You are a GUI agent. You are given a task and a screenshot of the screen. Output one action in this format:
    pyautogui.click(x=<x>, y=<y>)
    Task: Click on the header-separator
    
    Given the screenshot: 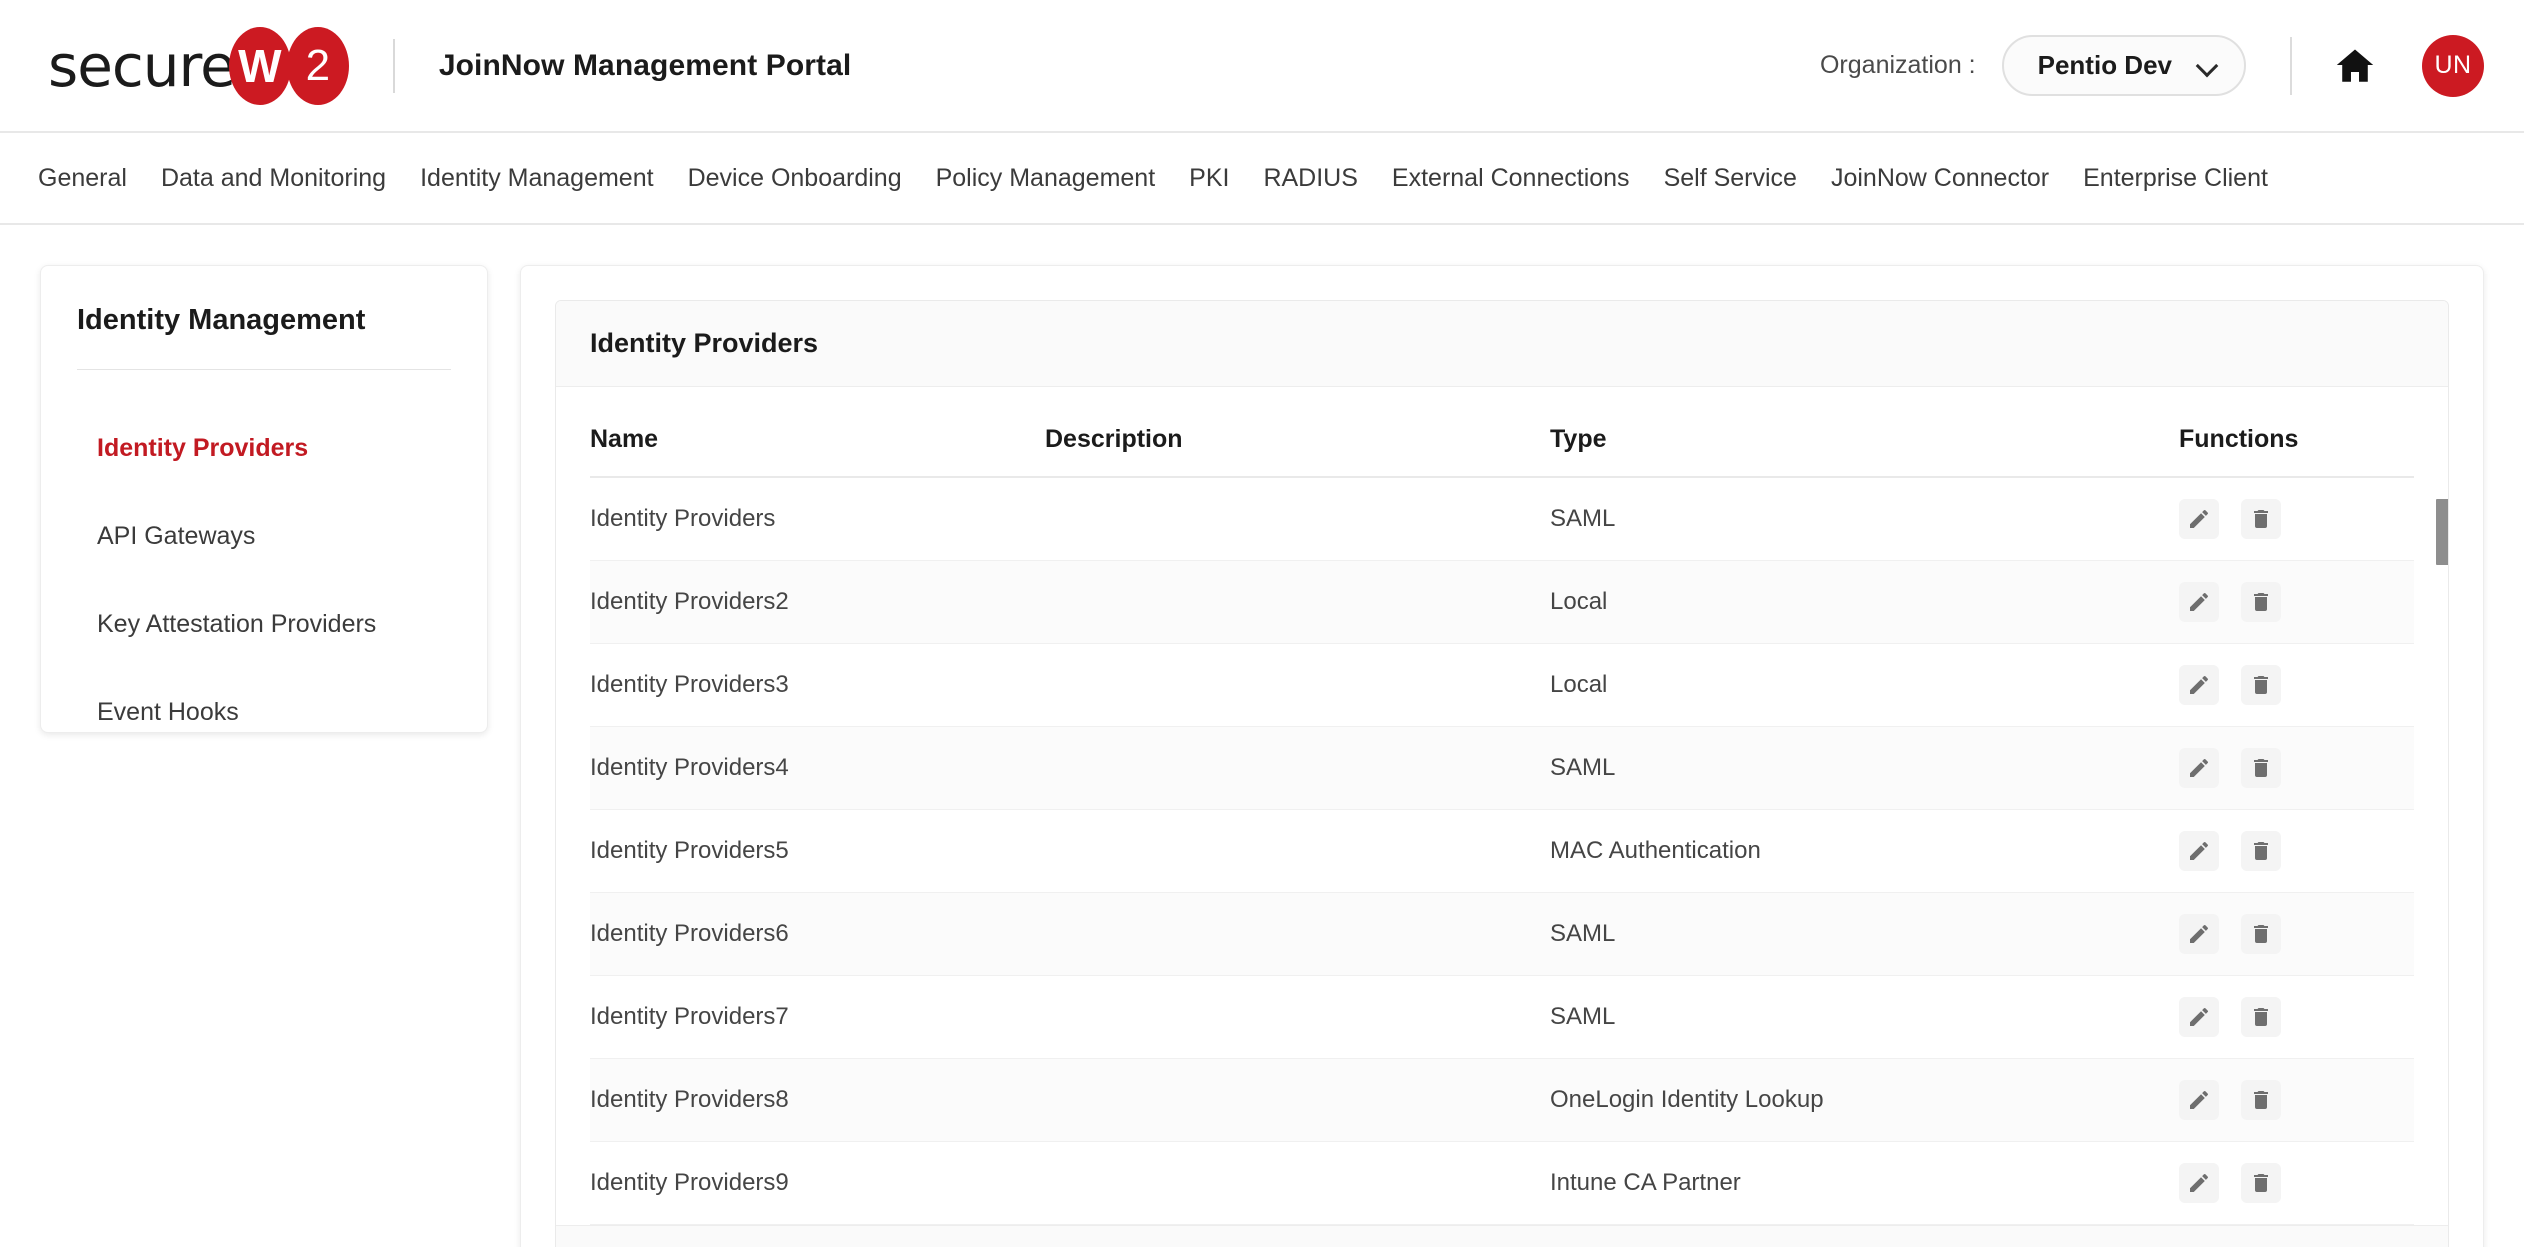 What is the action you would take?
    pyautogui.click(x=2291, y=65)
    